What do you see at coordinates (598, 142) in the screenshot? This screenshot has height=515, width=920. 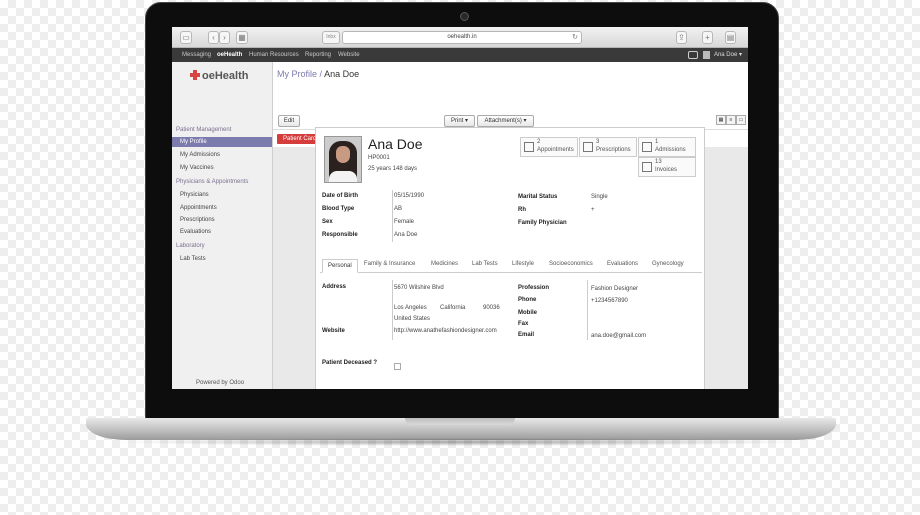 I see `prescriptions-count: 3` at bounding box center [598, 142].